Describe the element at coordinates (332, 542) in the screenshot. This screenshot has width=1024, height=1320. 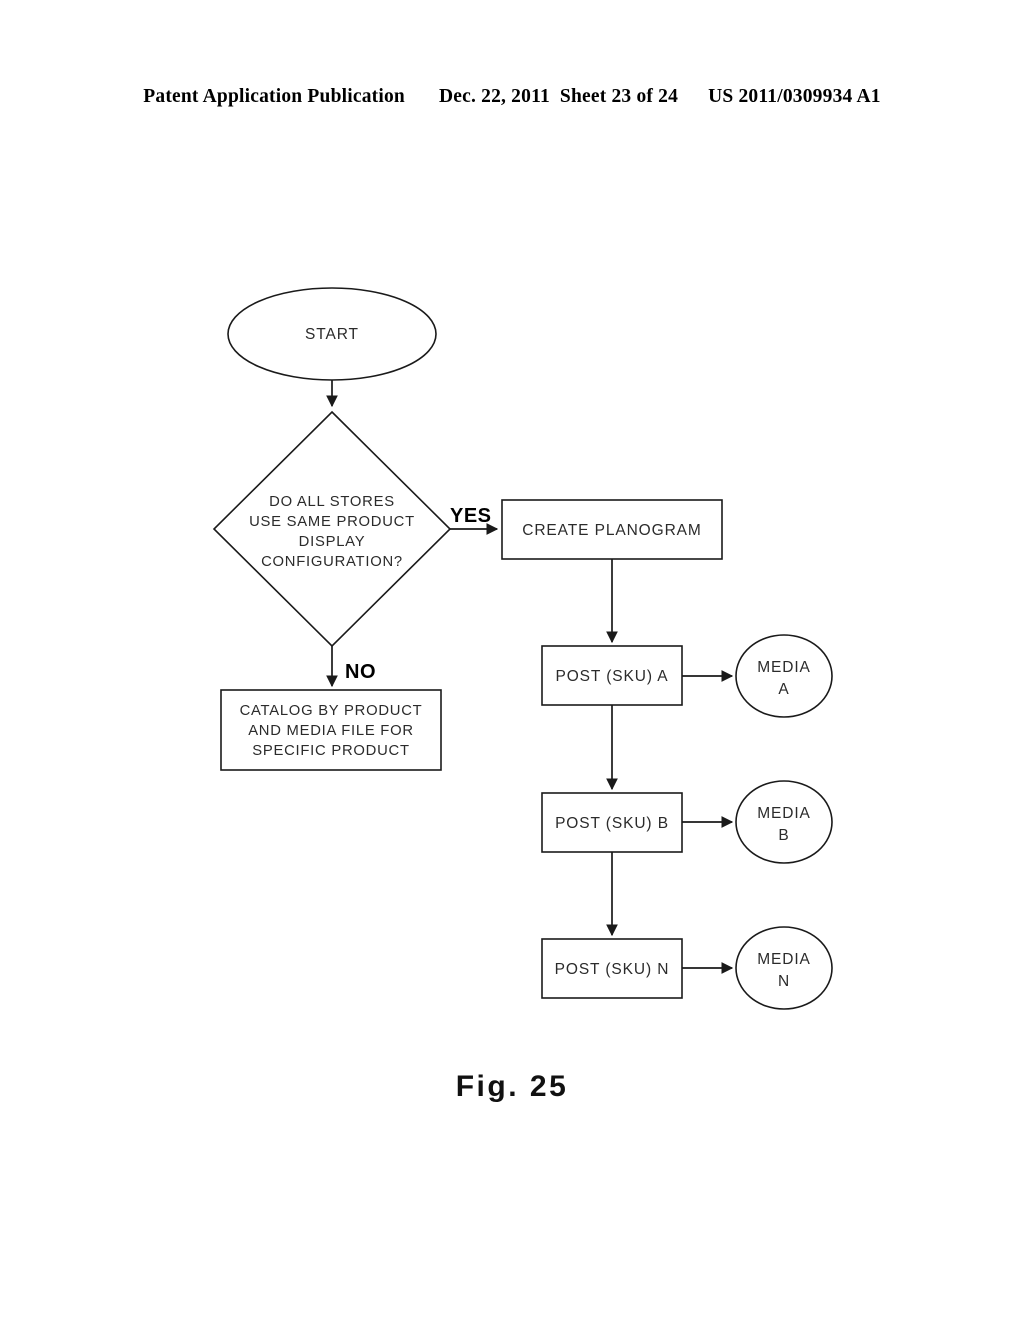
I see `decision-line-3: DISPLAY` at that location.